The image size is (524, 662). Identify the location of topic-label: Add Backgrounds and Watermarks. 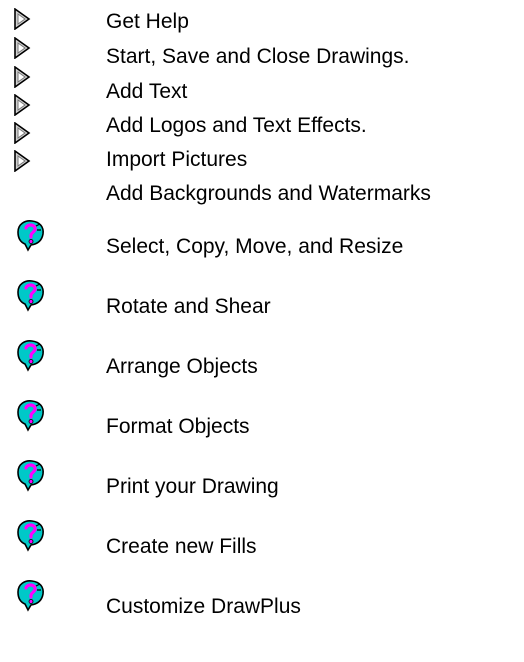
(268, 194).